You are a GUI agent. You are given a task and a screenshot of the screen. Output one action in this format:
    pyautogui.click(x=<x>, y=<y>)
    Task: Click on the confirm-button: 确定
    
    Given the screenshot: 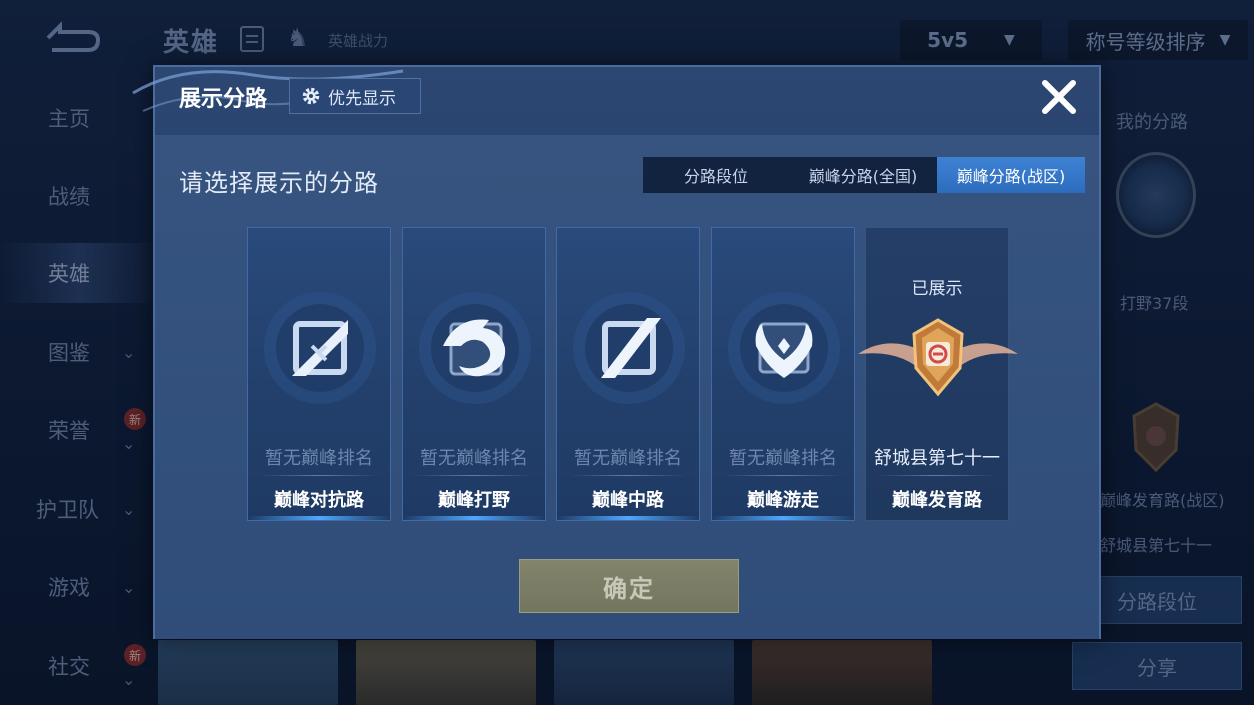 What is the action you would take?
    pyautogui.click(x=629, y=586)
    